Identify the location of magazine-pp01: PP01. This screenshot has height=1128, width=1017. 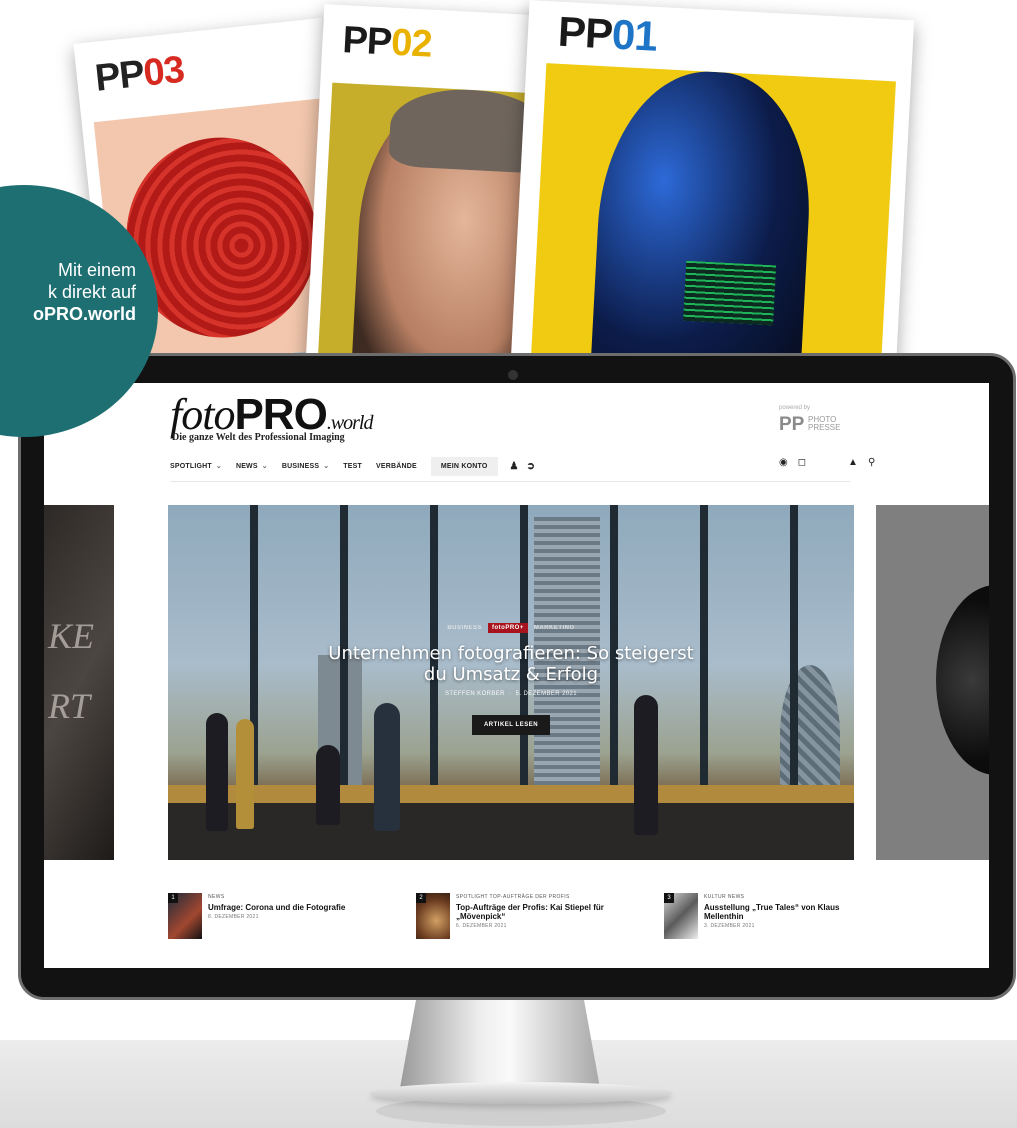
(712, 190).